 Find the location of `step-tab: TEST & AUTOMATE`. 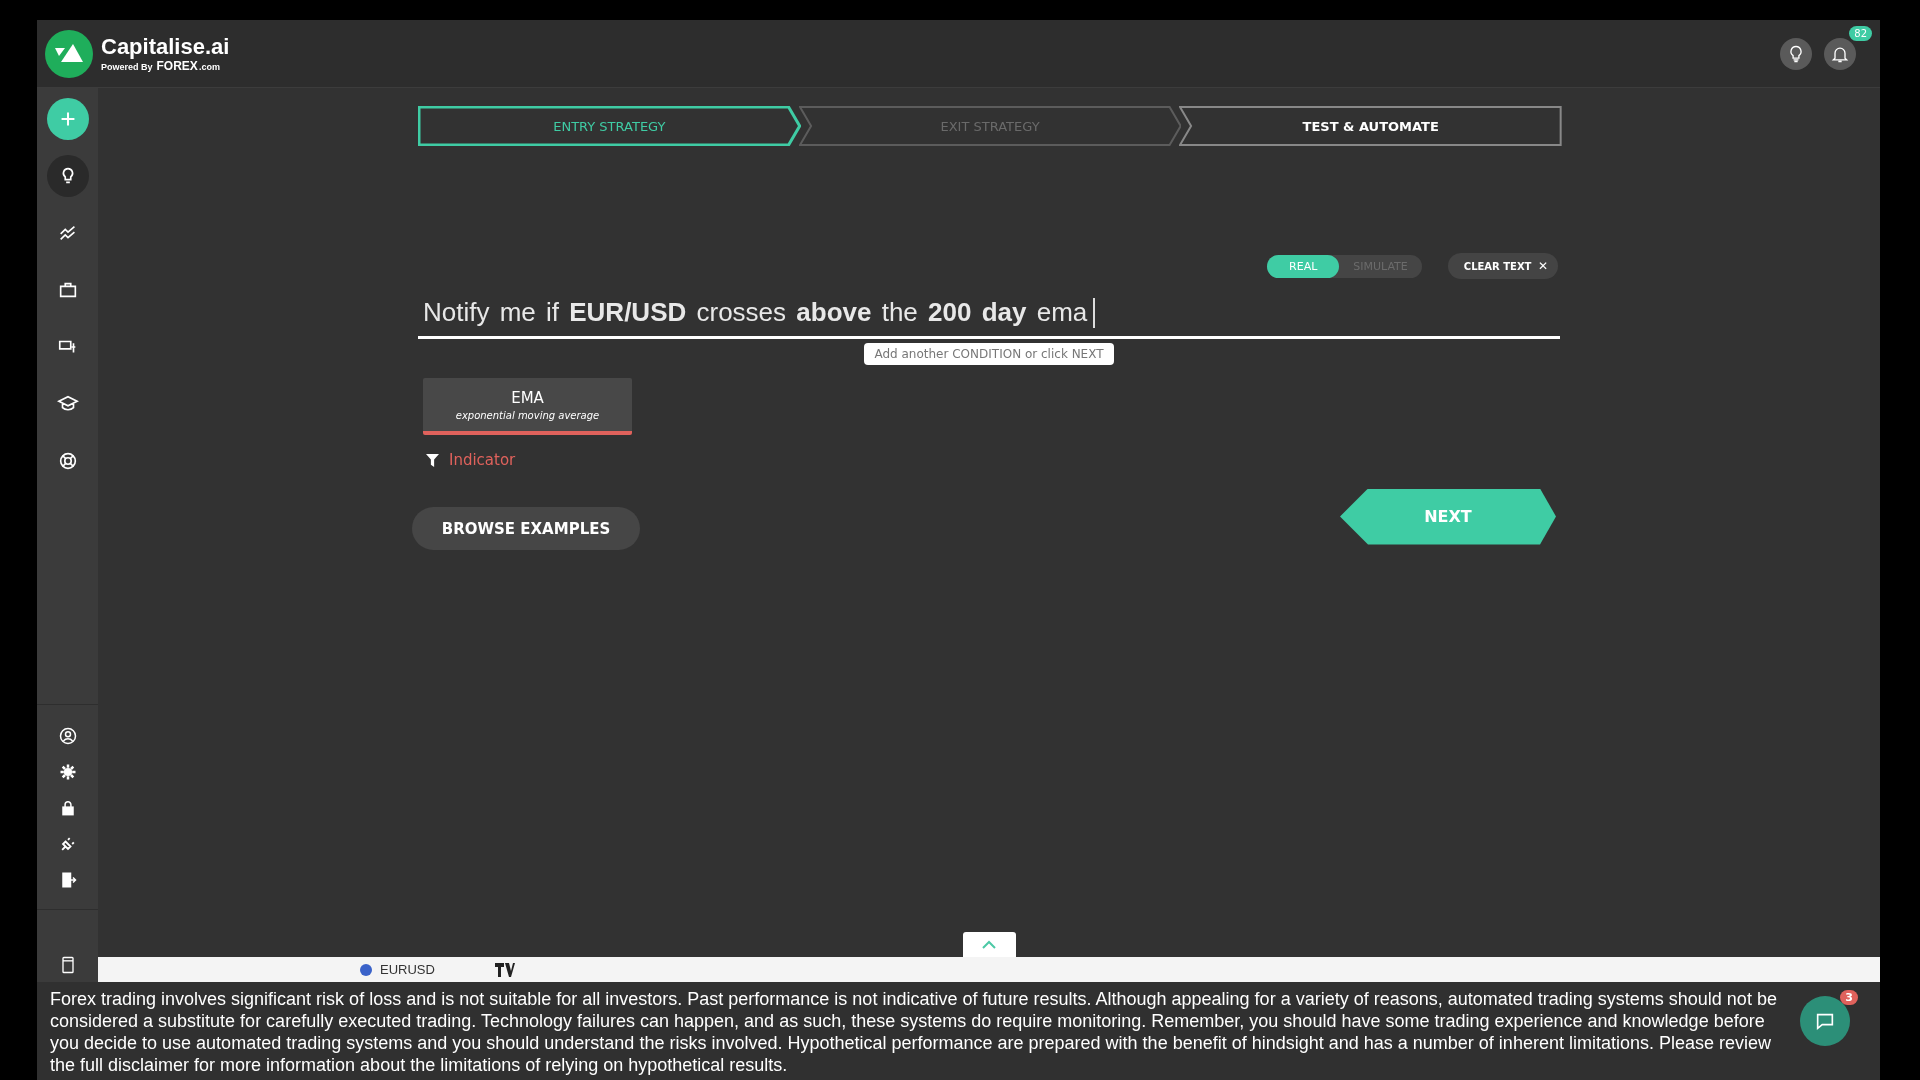

step-tab: TEST & AUTOMATE is located at coordinates (1370, 126).